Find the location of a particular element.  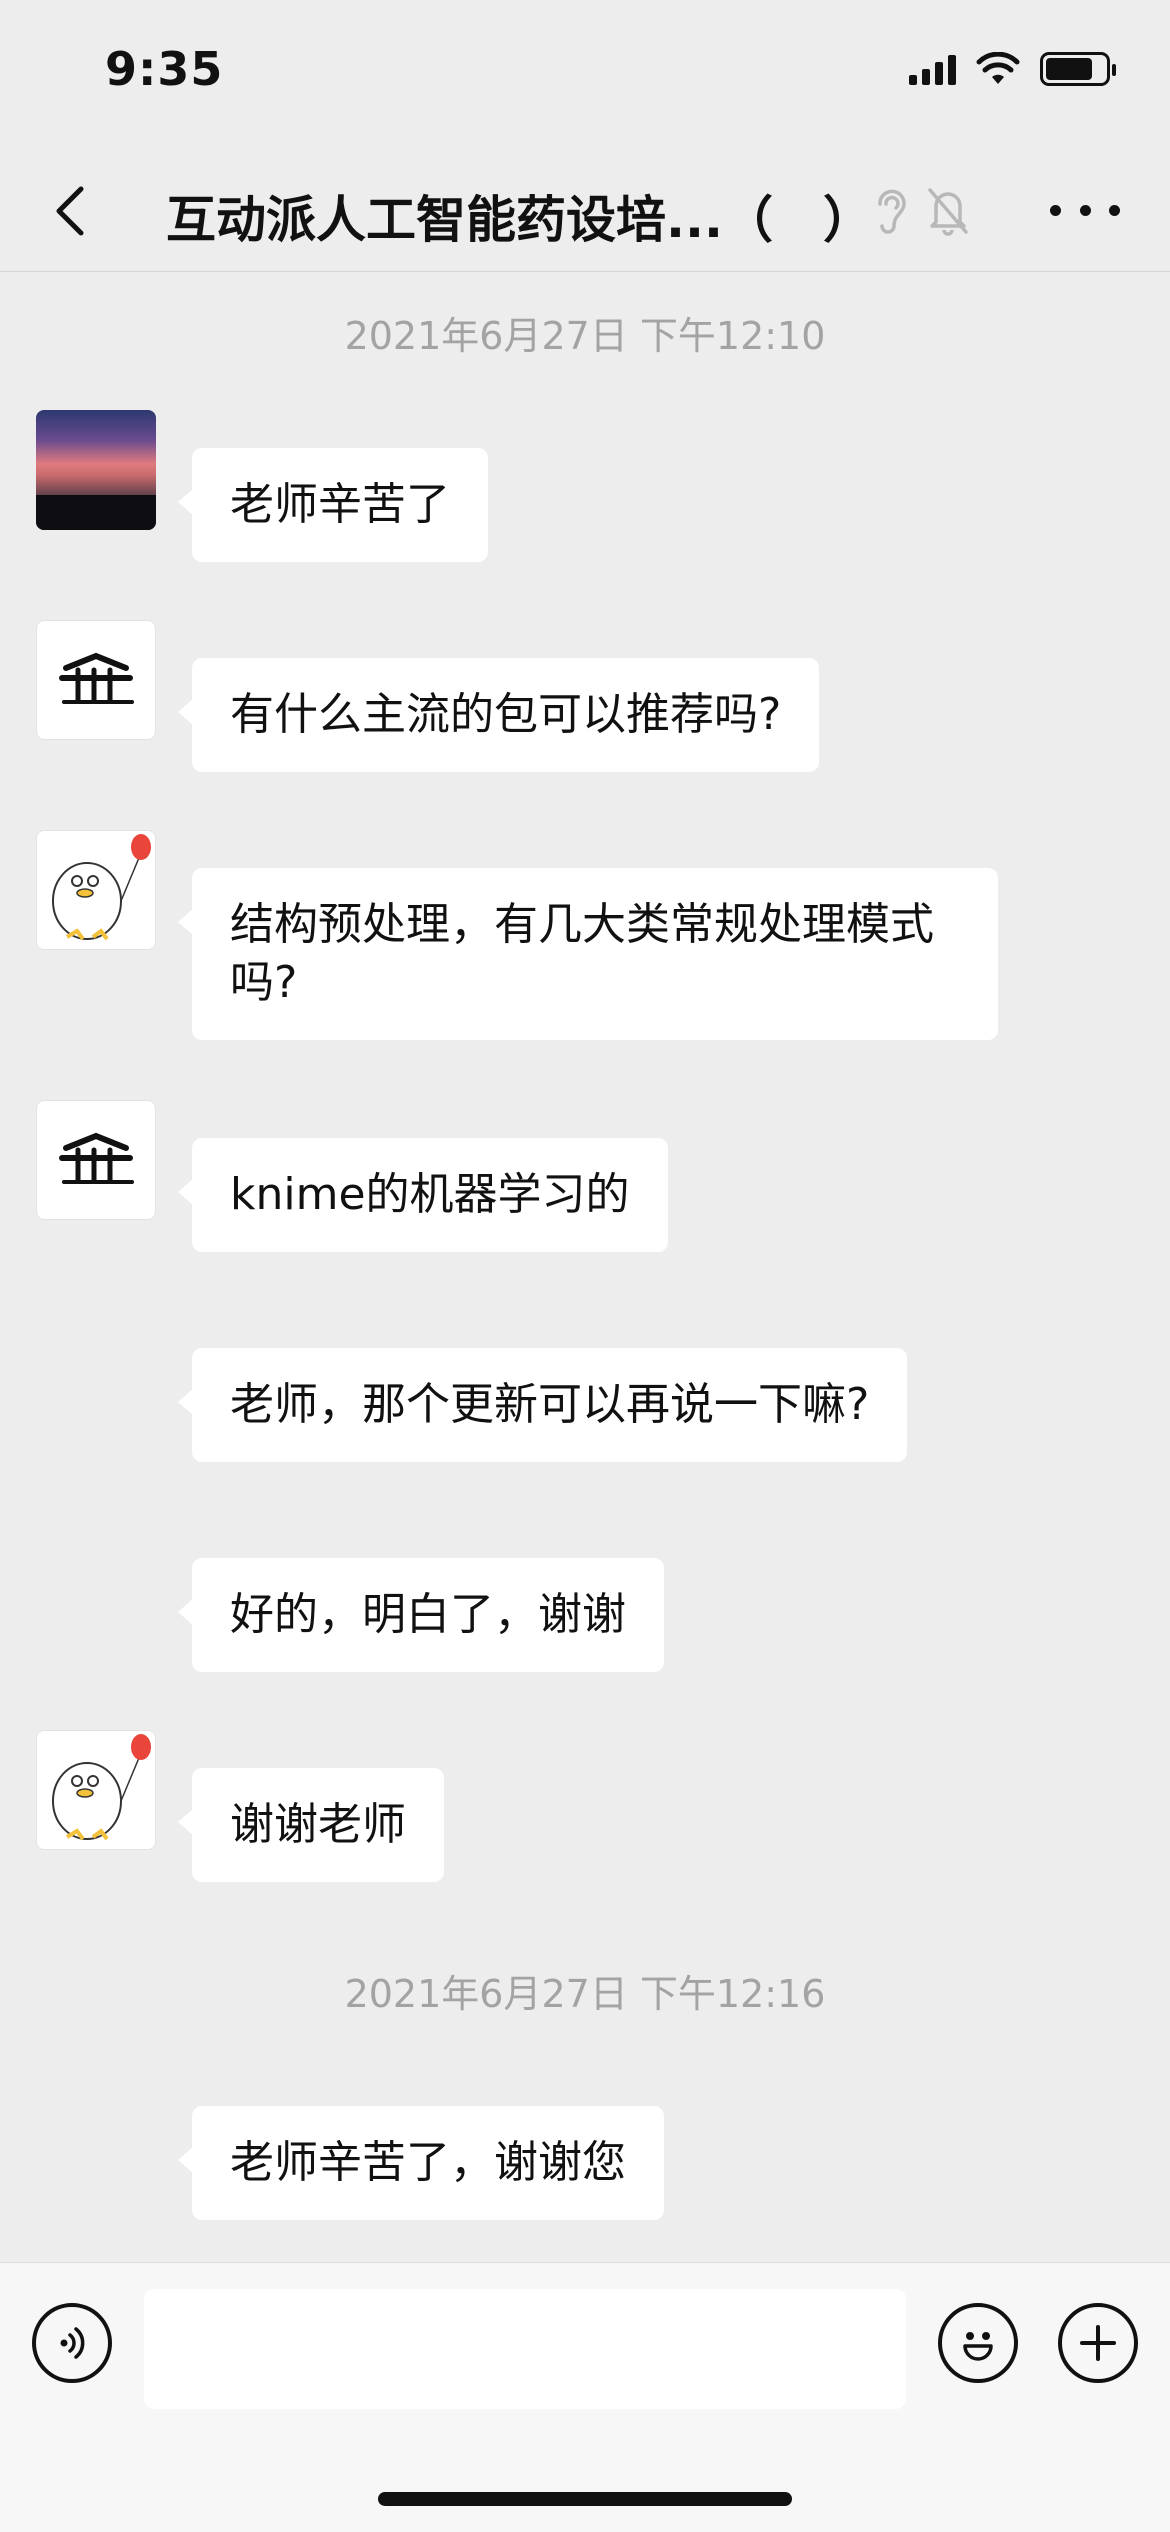

back-button is located at coordinates (70, 211).